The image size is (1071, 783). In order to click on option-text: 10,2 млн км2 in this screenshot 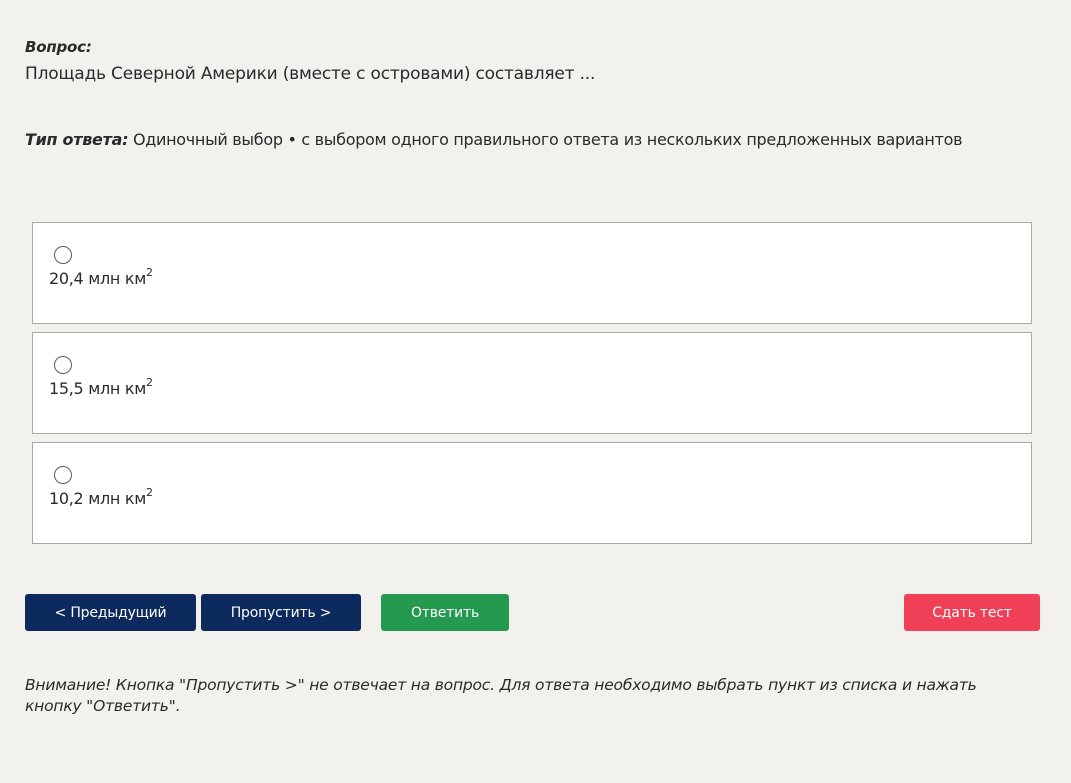, I will do `click(101, 497)`.